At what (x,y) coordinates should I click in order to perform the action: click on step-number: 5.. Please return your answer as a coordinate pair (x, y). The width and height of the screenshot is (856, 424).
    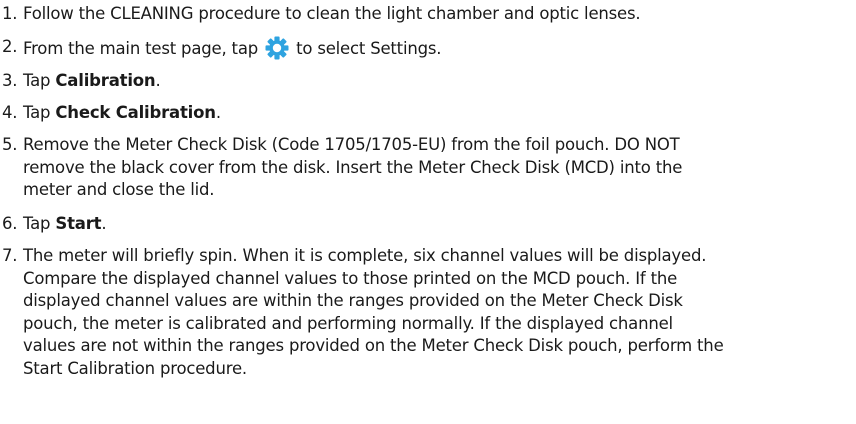
    Looking at the image, I should click on (10, 144).